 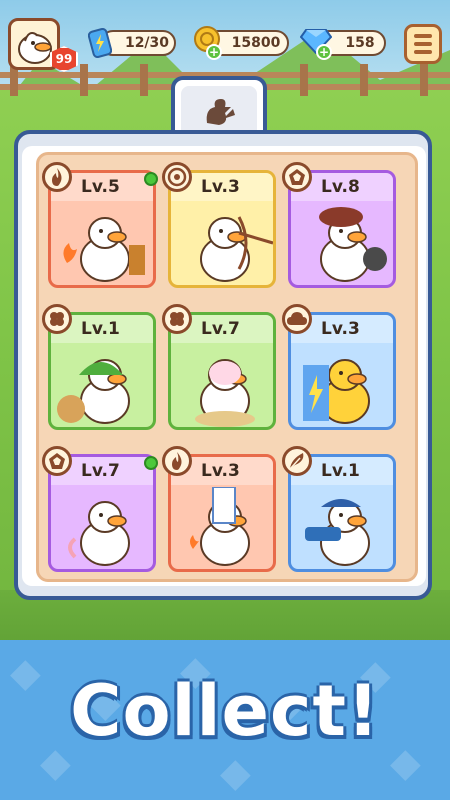 I want to click on feather-icon, so click(x=297, y=461).